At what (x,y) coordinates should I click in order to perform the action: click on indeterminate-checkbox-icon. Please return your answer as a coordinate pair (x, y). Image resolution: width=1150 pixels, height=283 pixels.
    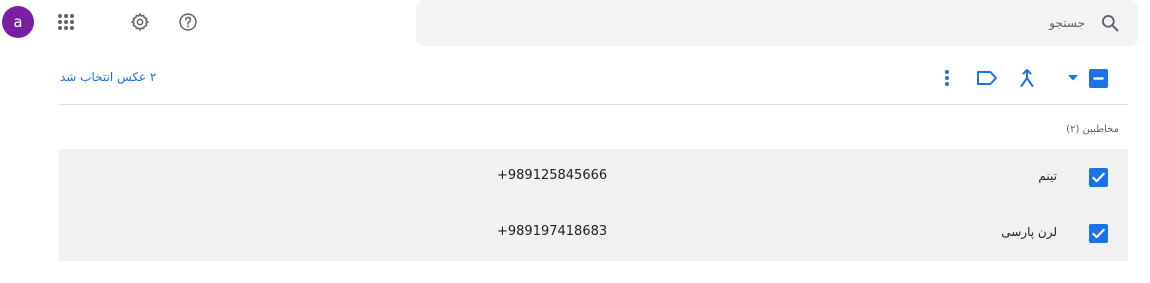
    Looking at the image, I should click on (1098, 78).